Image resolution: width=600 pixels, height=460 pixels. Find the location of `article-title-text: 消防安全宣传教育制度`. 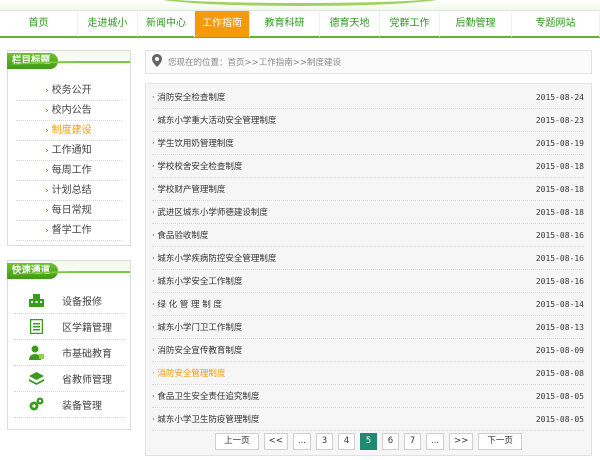

article-title-text: 消防安全宣传教育制度 is located at coordinates (200, 351).